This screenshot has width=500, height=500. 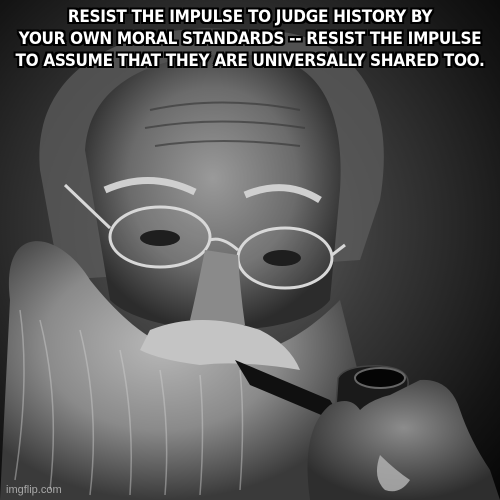 What do you see at coordinates (34, 490) in the screenshot?
I see `imgflip-watermark: imgflip.com` at bounding box center [34, 490].